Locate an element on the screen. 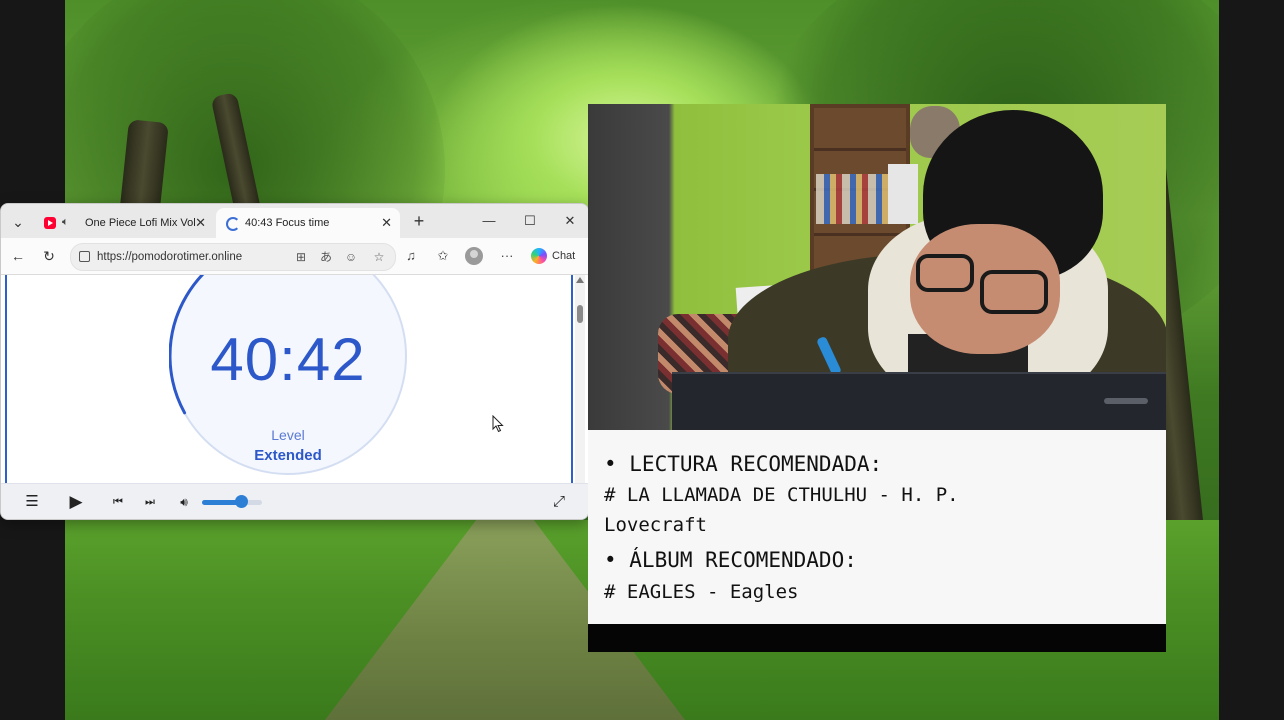 This screenshot has width=1284, height=720. album-heading: • ÁLBUM RECOMENDADO: is located at coordinates (730, 560).